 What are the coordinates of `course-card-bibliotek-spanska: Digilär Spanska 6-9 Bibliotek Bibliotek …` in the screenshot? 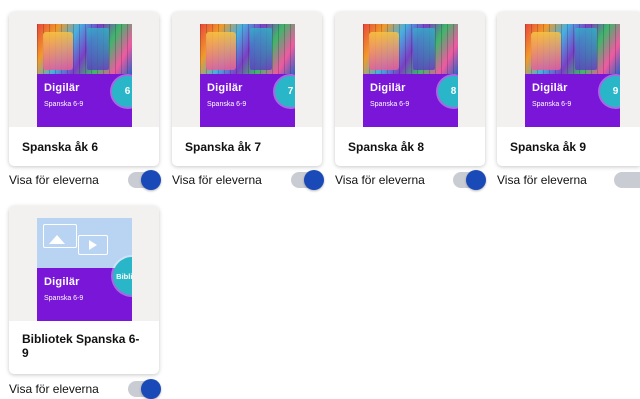 It's located at (84, 290).